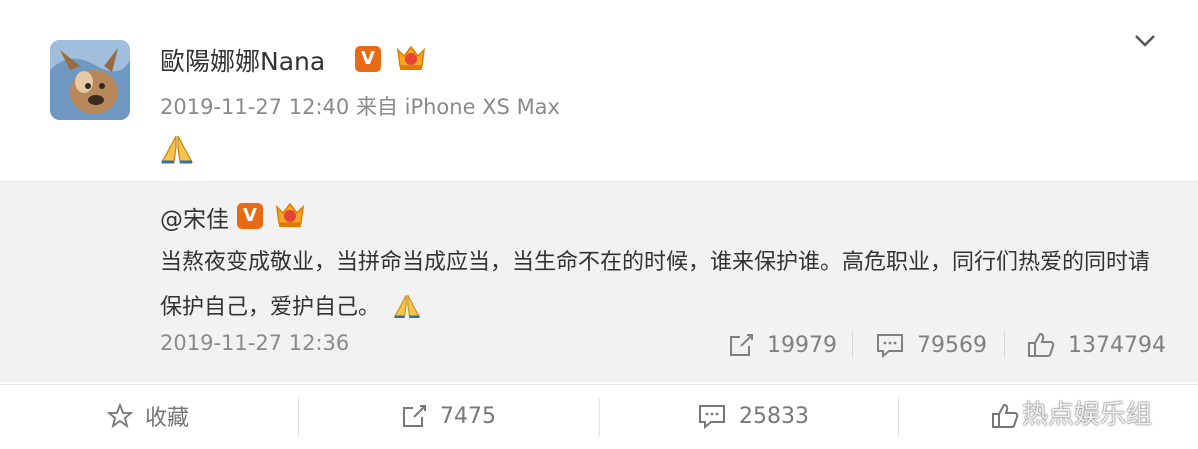  What do you see at coordinates (254, 107) in the screenshot?
I see `post-timestamp: 2019-11-27 12:40` at bounding box center [254, 107].